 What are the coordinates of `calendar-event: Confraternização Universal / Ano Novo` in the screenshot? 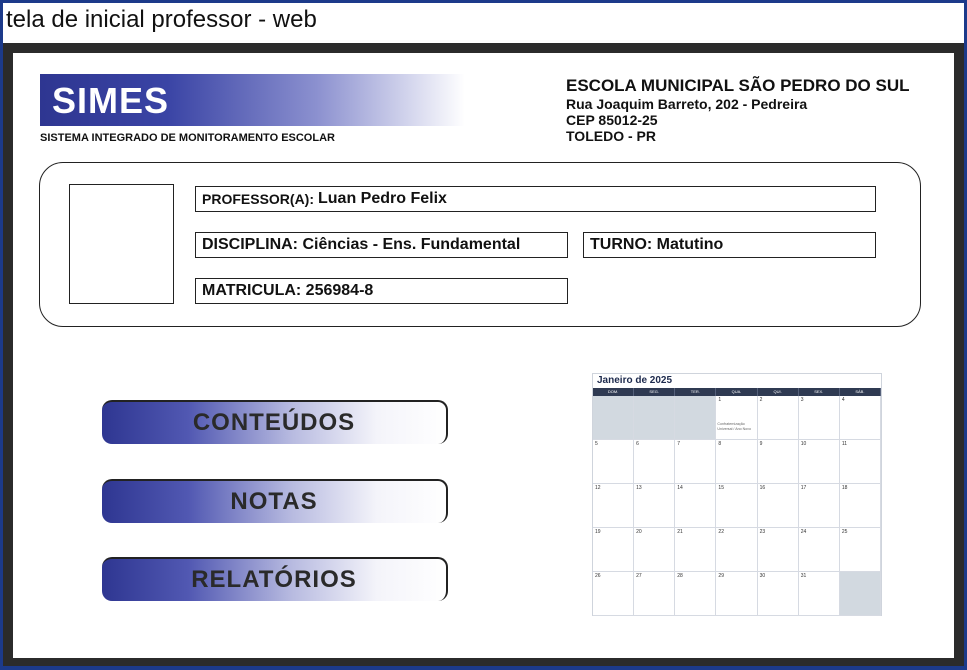 It's located at (734, 426).